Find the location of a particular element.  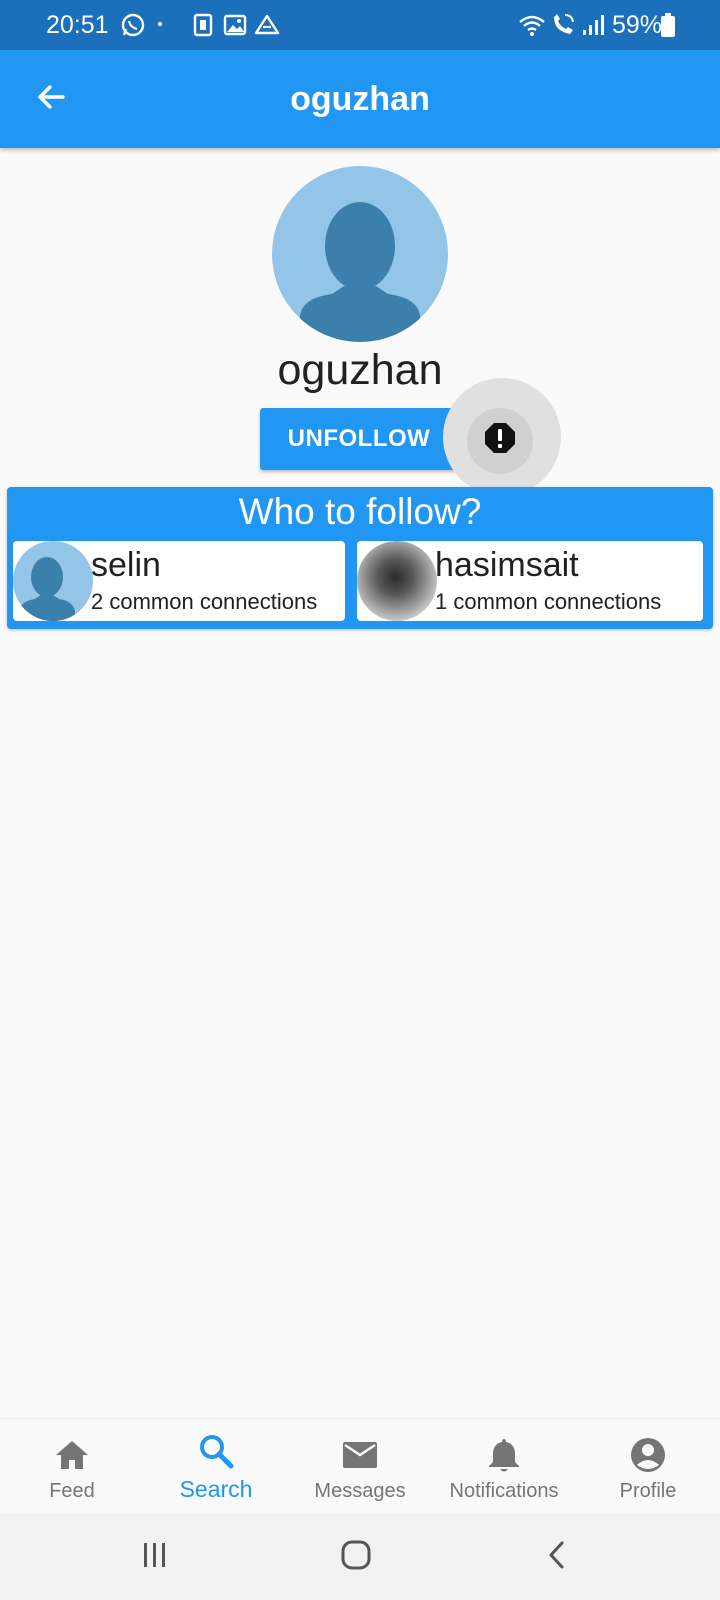

recents-icon is located at coordinates (155, 1557).